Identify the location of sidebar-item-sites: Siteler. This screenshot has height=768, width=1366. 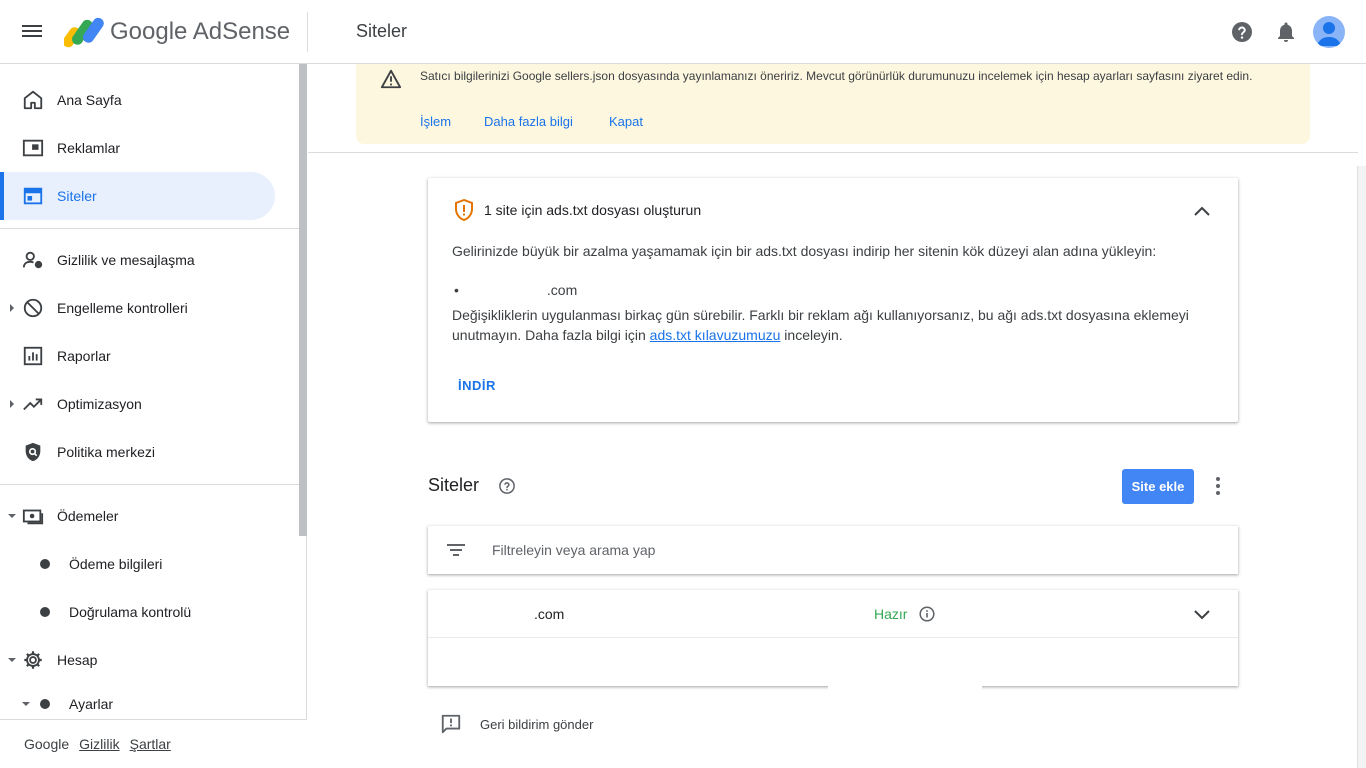
(137, 196).